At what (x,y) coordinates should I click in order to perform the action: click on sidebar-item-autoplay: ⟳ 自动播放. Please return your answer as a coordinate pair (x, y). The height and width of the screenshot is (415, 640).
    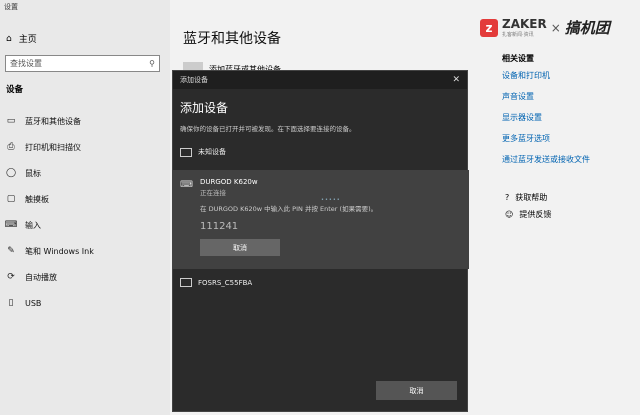
    Looking at the image, I should click on (85, 277).